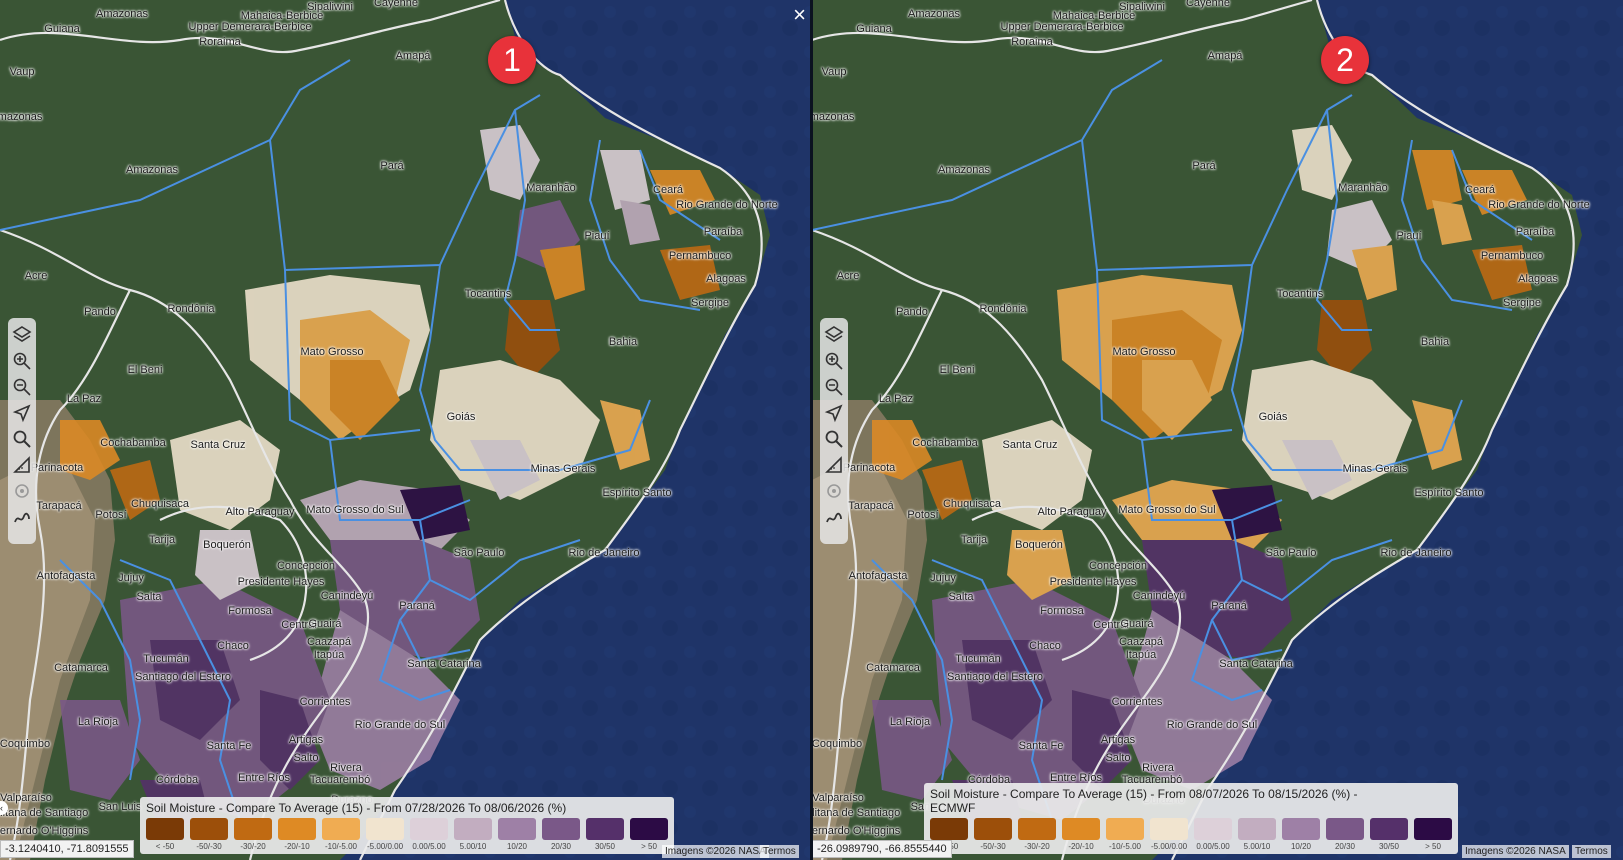 The image size is (1623, 860). What do you see at coordinates (253, 834) in the screenshot?
I see `legend-item: -30/-20` at bounding box center [253, 834].